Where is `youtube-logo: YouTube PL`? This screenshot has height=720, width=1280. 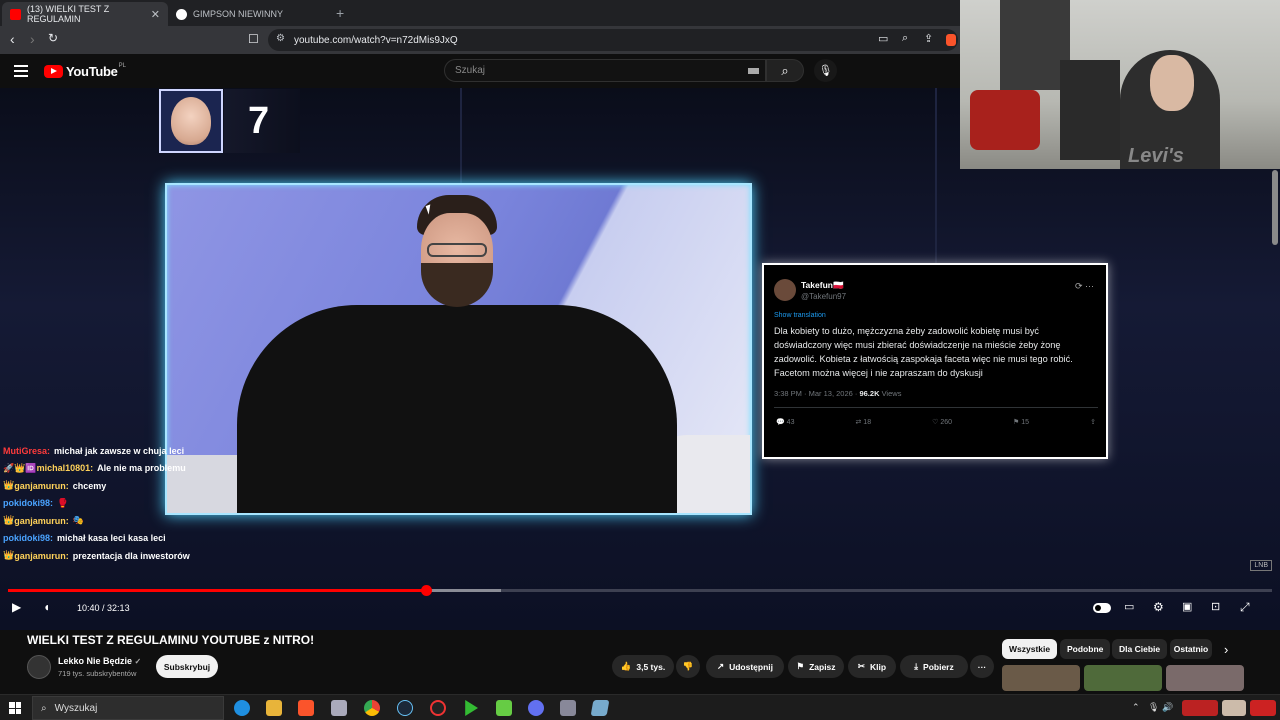 youtube-logo: YouTube PL is located at coordinates (85, 70).